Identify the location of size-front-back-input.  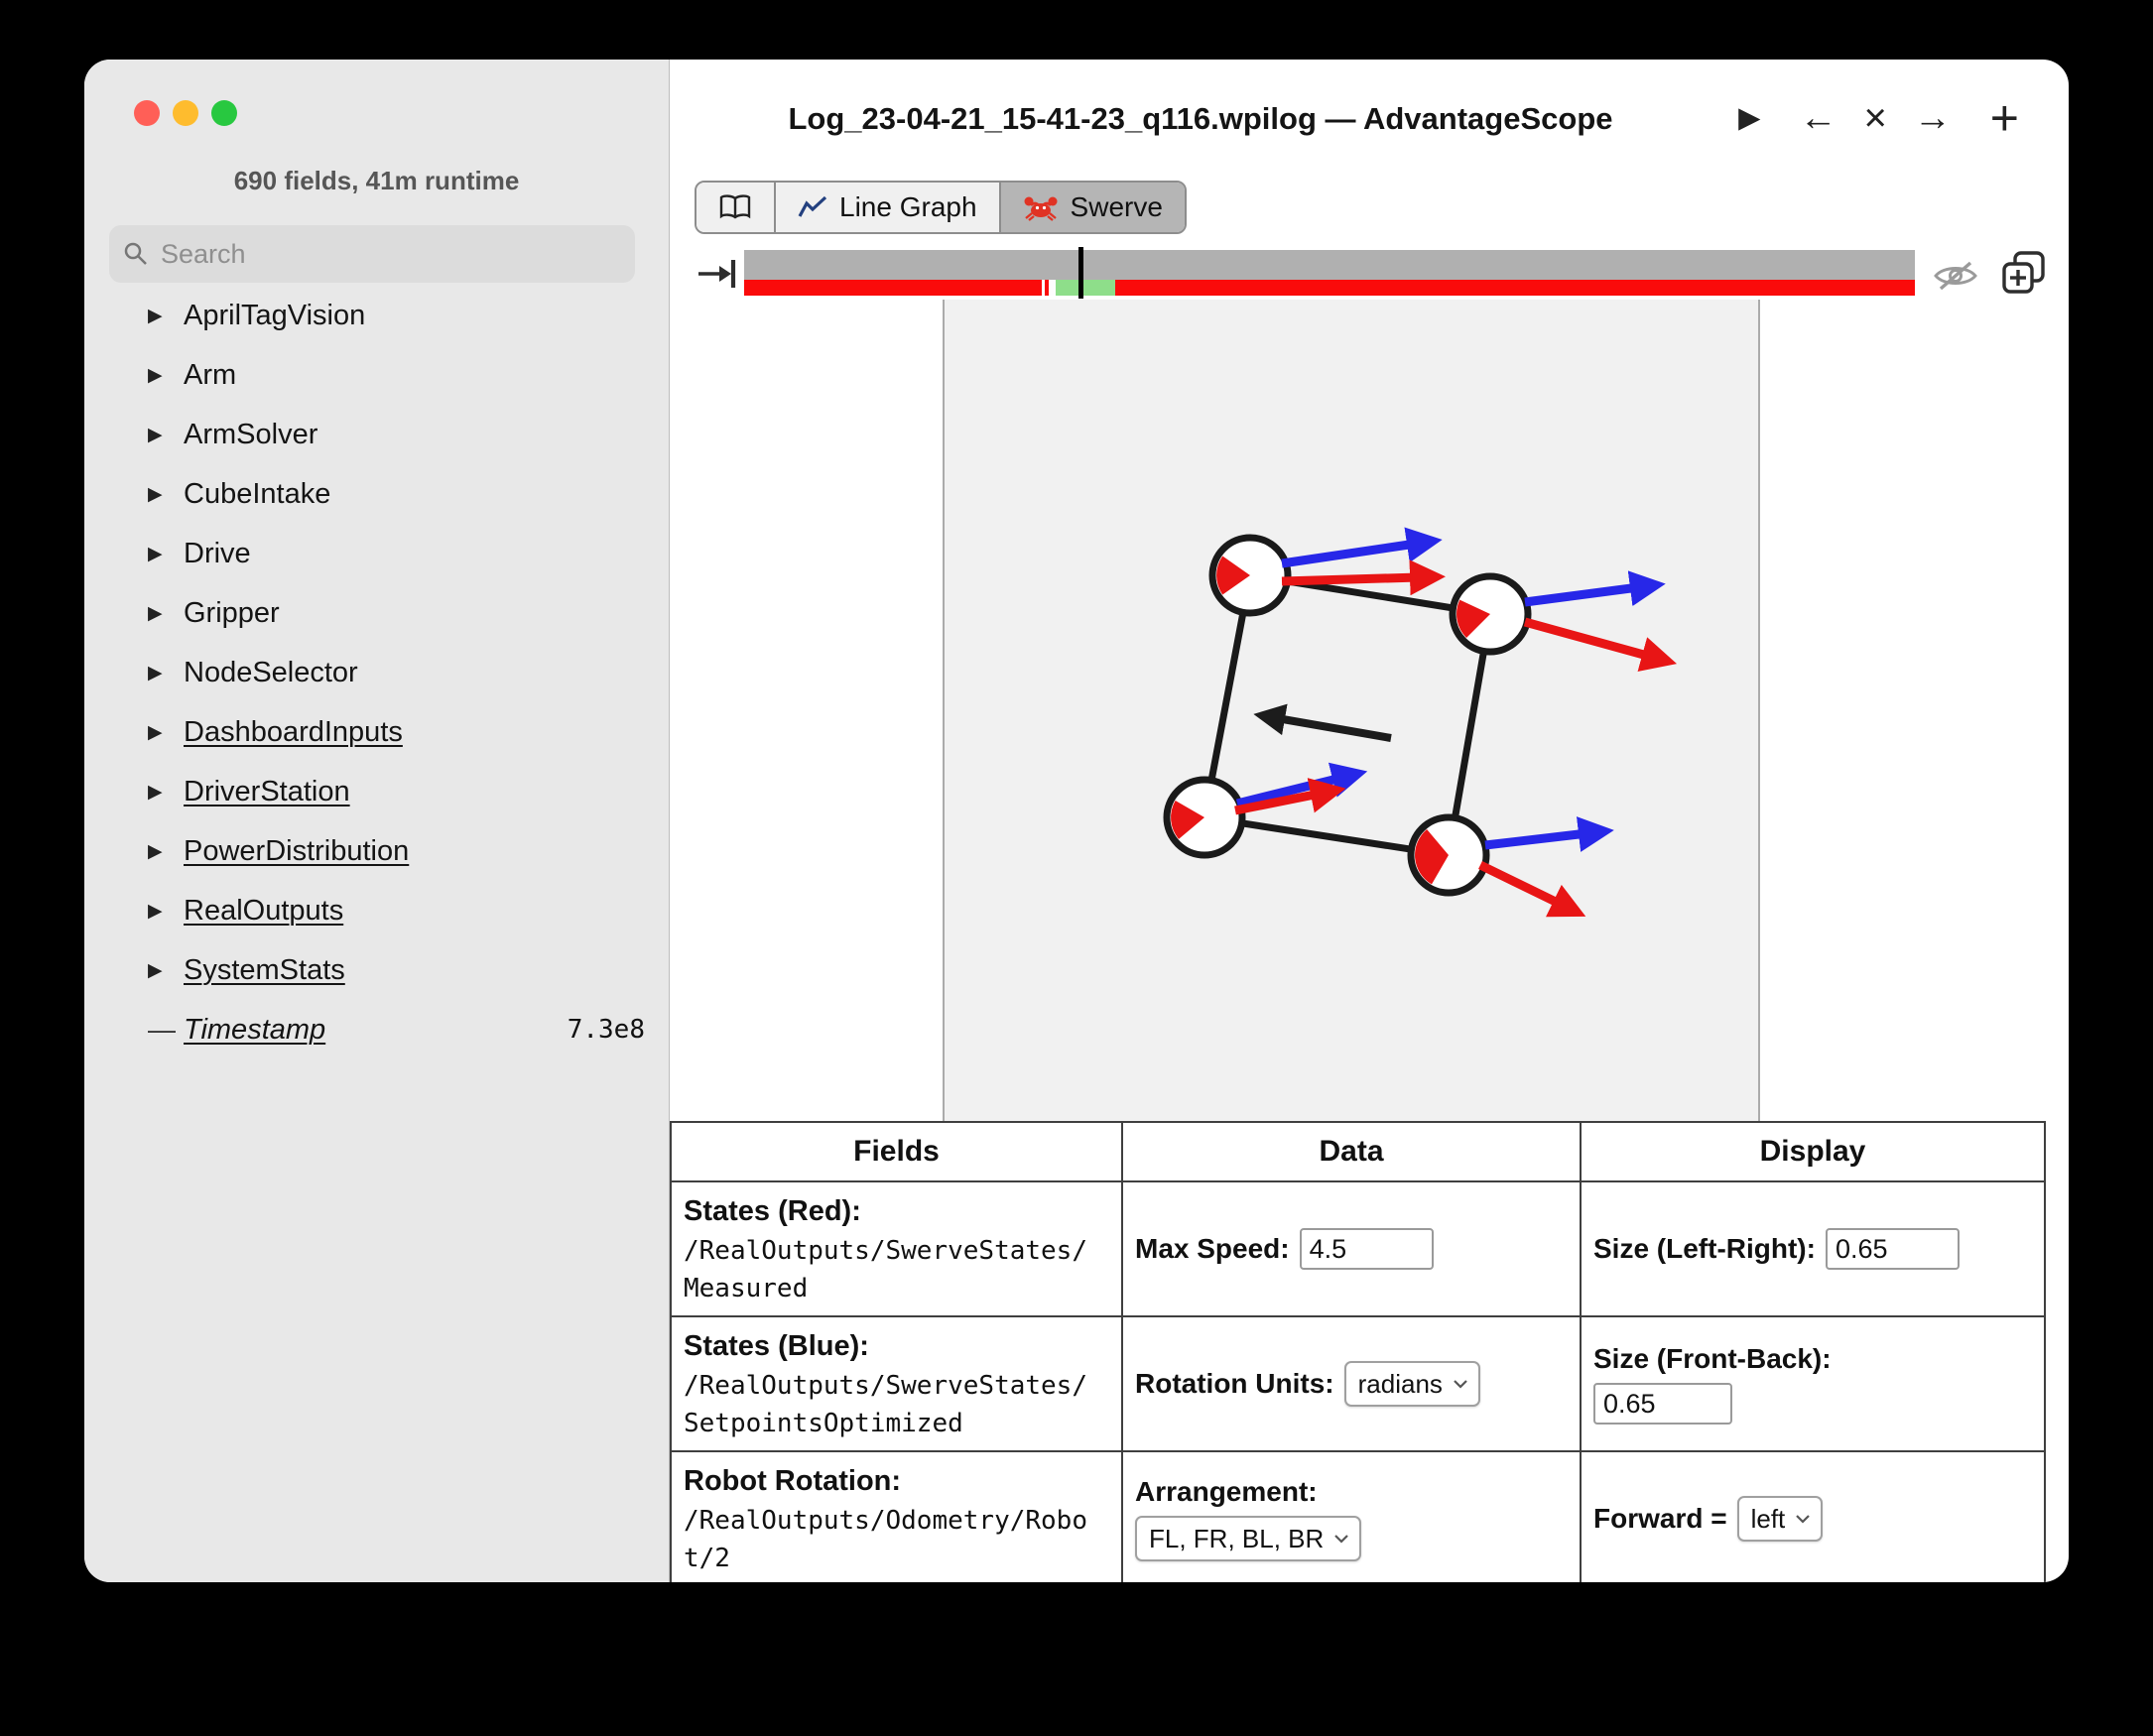
(1662, 1404).